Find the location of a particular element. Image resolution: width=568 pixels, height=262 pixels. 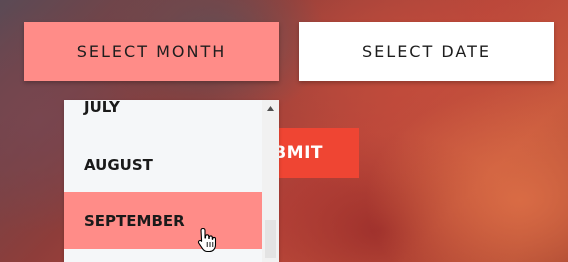

month-option-august: AUGUST is located at coordinates (163, 165).